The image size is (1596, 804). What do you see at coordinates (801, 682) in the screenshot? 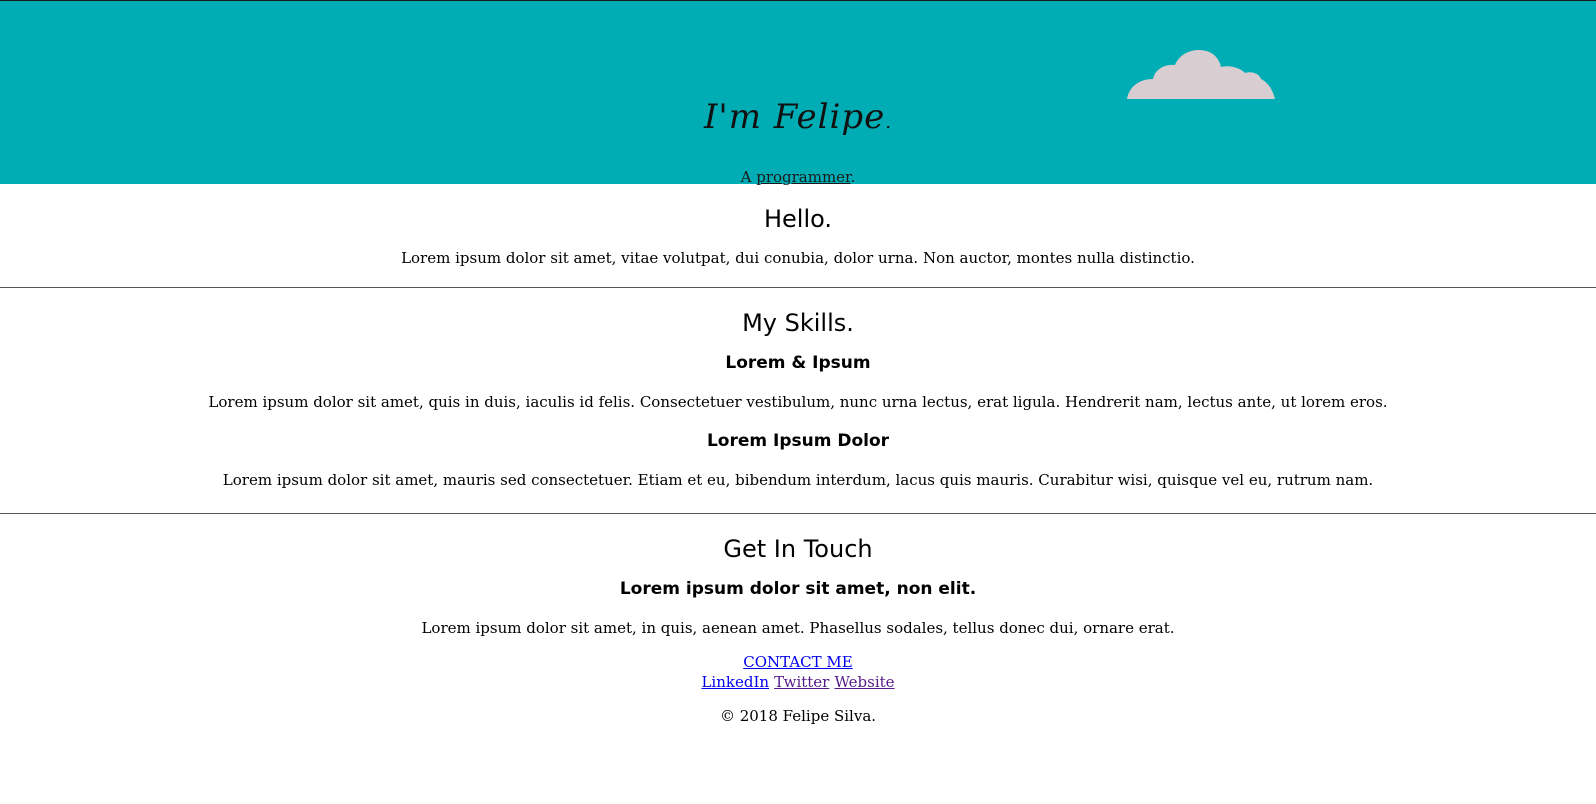
I see `twitter-link: Twitter` at bounding box center [801, 682].